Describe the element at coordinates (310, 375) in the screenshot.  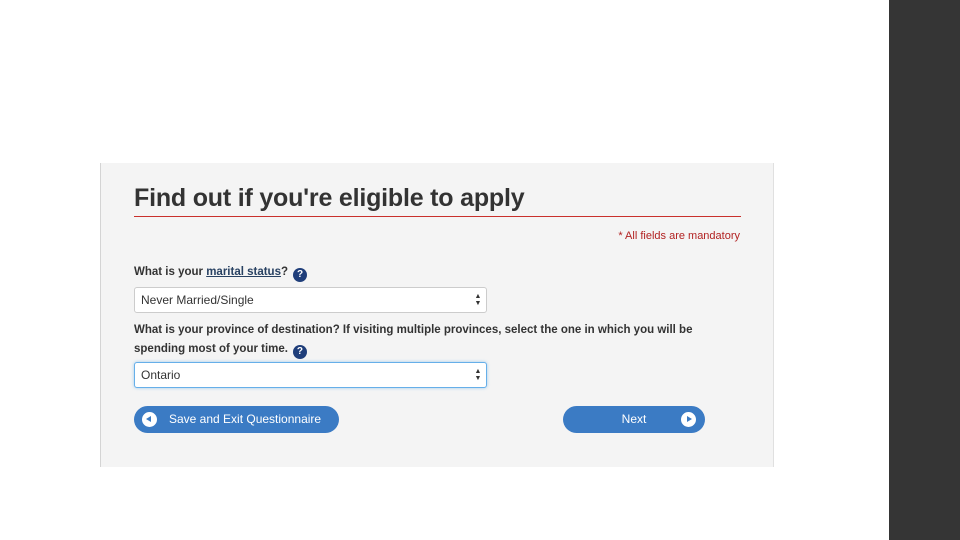
I see `province-select: Ontario ▲ ▼` at that location.